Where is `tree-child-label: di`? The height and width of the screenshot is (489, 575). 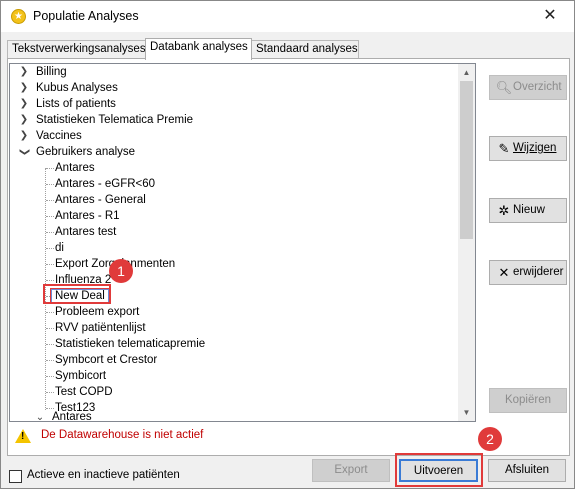 tree-child-label: di is located at coordinates (59, 248).